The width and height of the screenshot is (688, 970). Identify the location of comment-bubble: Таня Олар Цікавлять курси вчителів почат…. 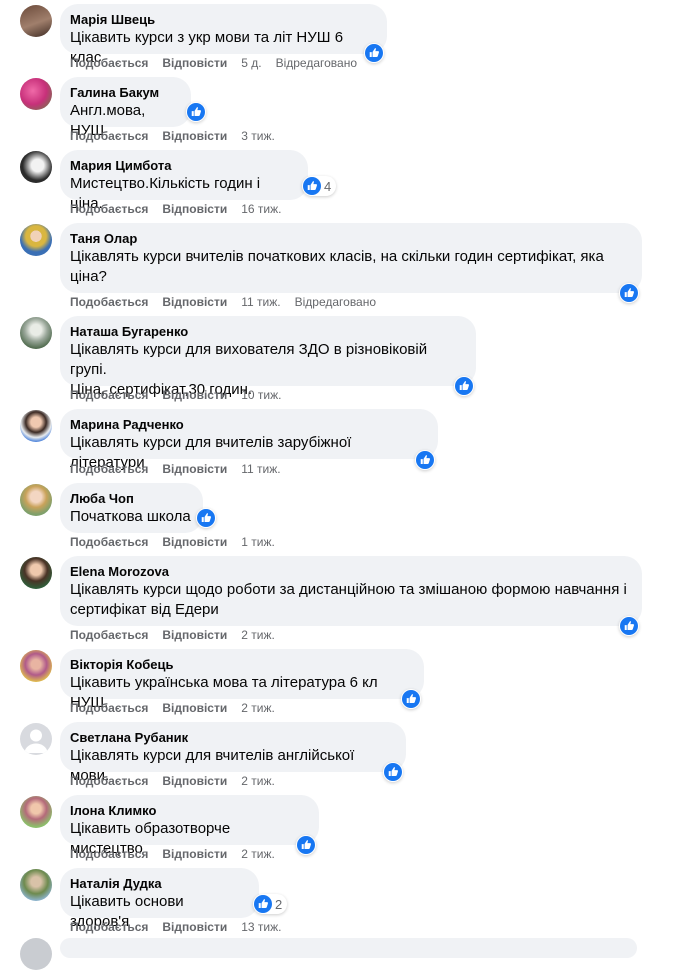
(351, 258).